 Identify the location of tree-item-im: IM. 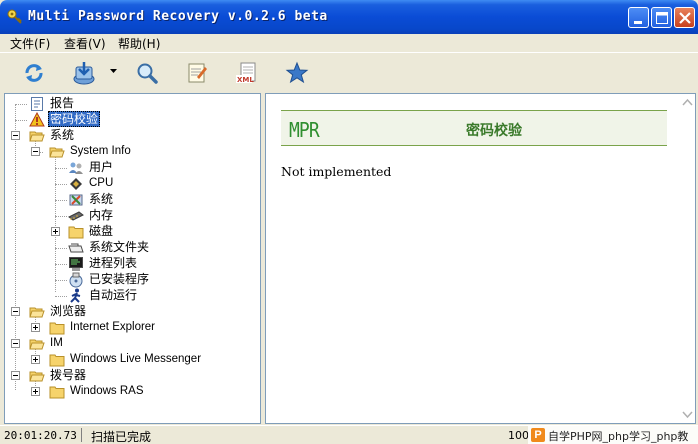
(56, 343).